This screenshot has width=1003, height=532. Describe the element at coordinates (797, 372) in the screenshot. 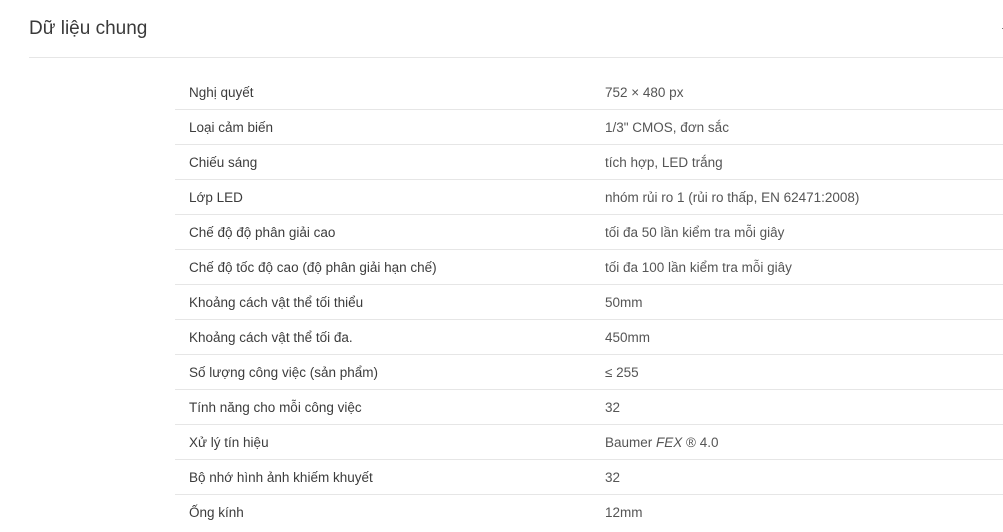

I see `spec-value: ≤ 255` at that location.